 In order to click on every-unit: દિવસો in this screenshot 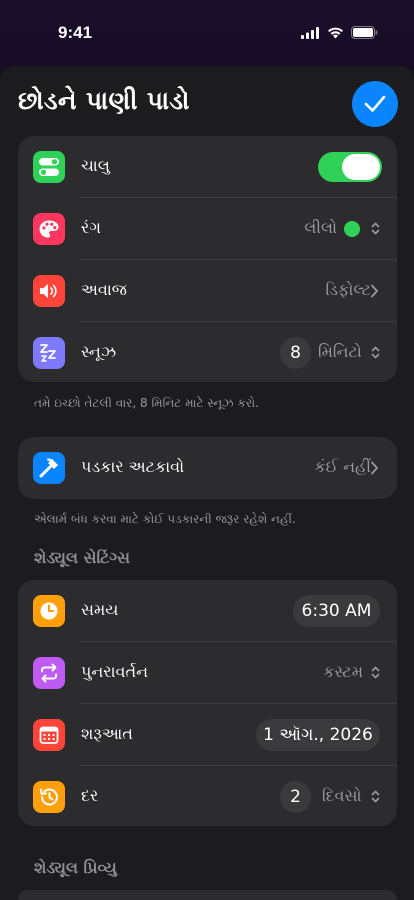, I will do `click(342, 795)`.